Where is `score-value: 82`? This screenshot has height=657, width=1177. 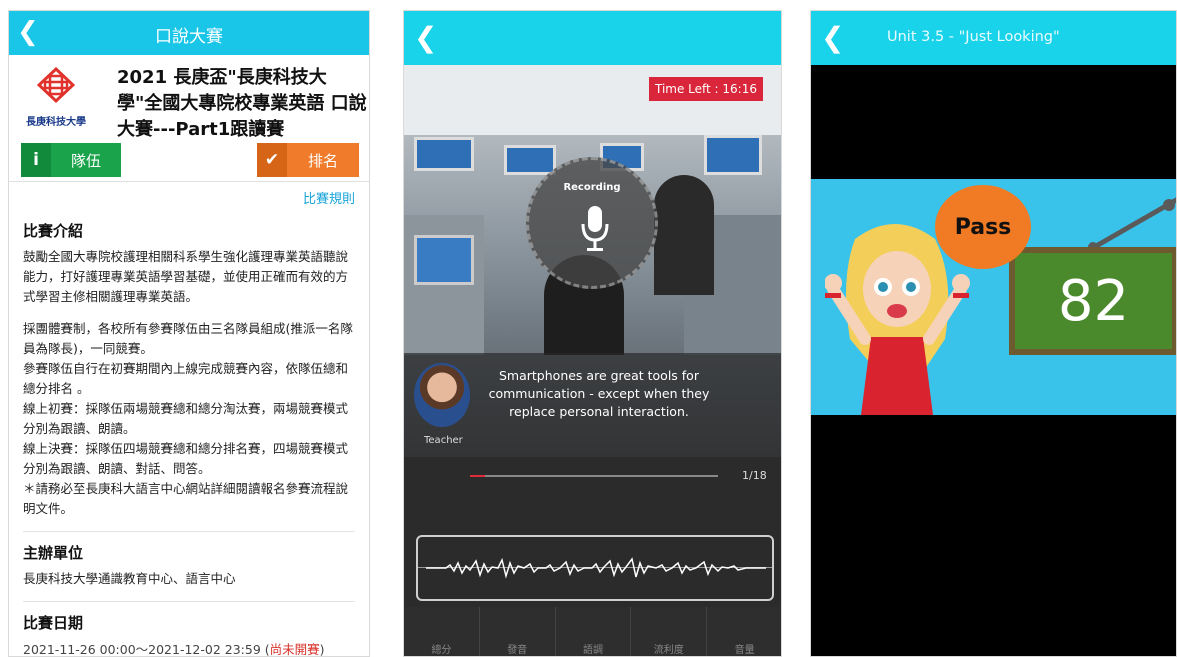
score-value: 82 is located at coordinates (1093, 301).